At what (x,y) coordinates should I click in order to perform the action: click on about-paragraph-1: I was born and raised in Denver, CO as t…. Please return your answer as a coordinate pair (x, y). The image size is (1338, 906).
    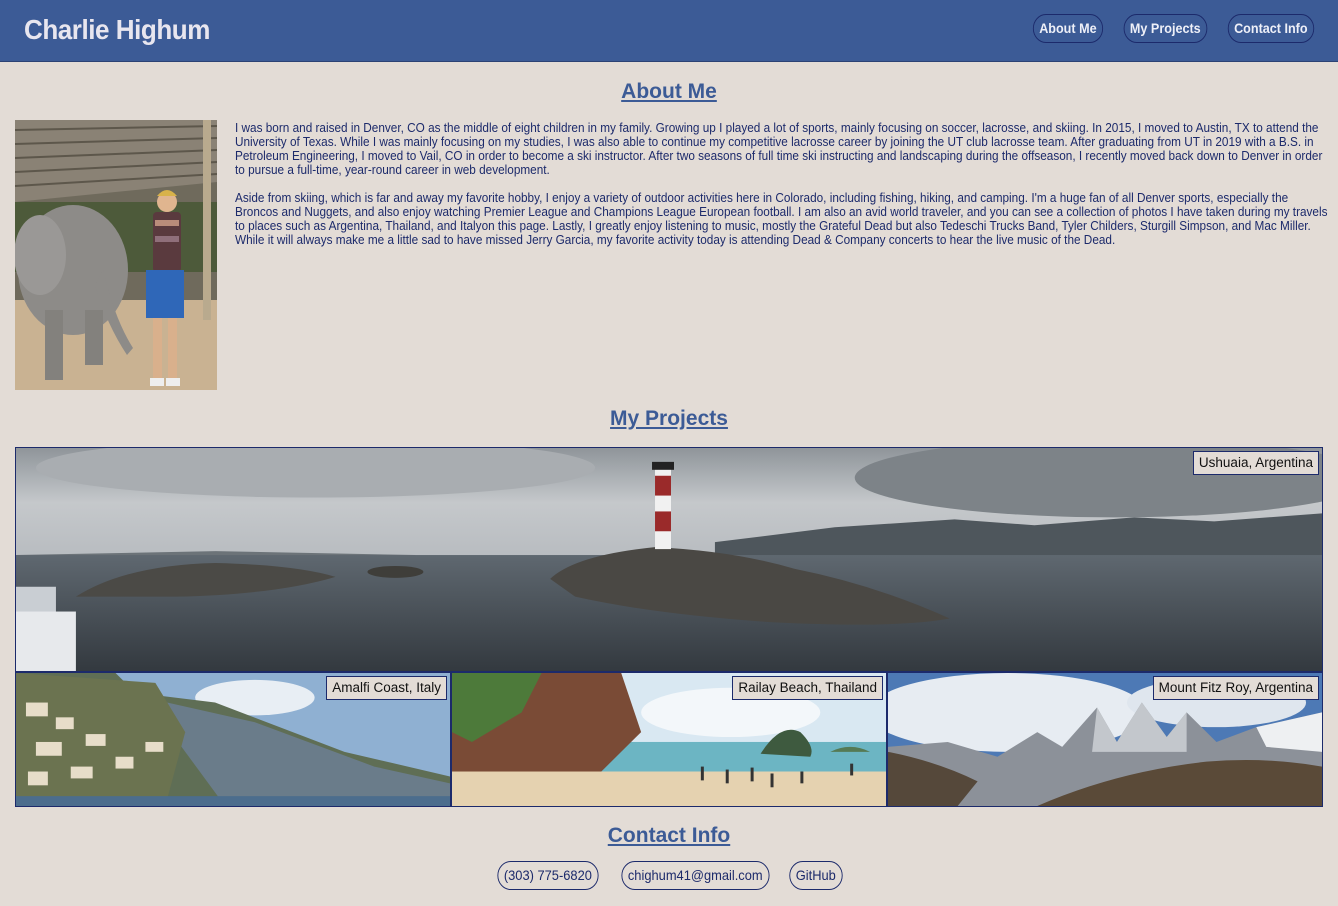
    Looking at the image, I should click on (779, 149).